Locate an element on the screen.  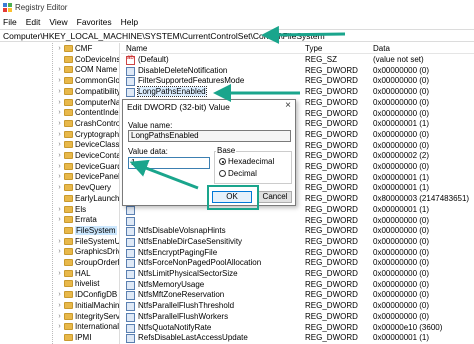
tree-item: › COM Name A is located at coordinates (87, 69).